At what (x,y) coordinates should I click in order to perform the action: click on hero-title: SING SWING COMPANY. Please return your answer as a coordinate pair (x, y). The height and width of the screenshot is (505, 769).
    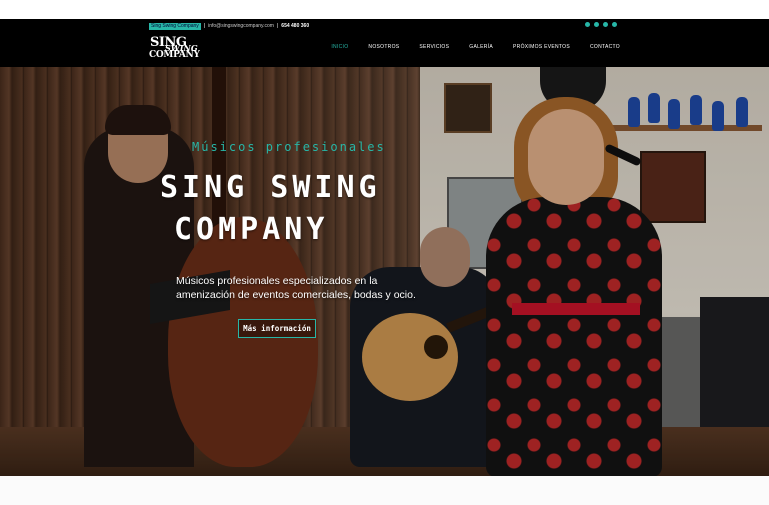
    Looking at the image, I should click on (270, 209).